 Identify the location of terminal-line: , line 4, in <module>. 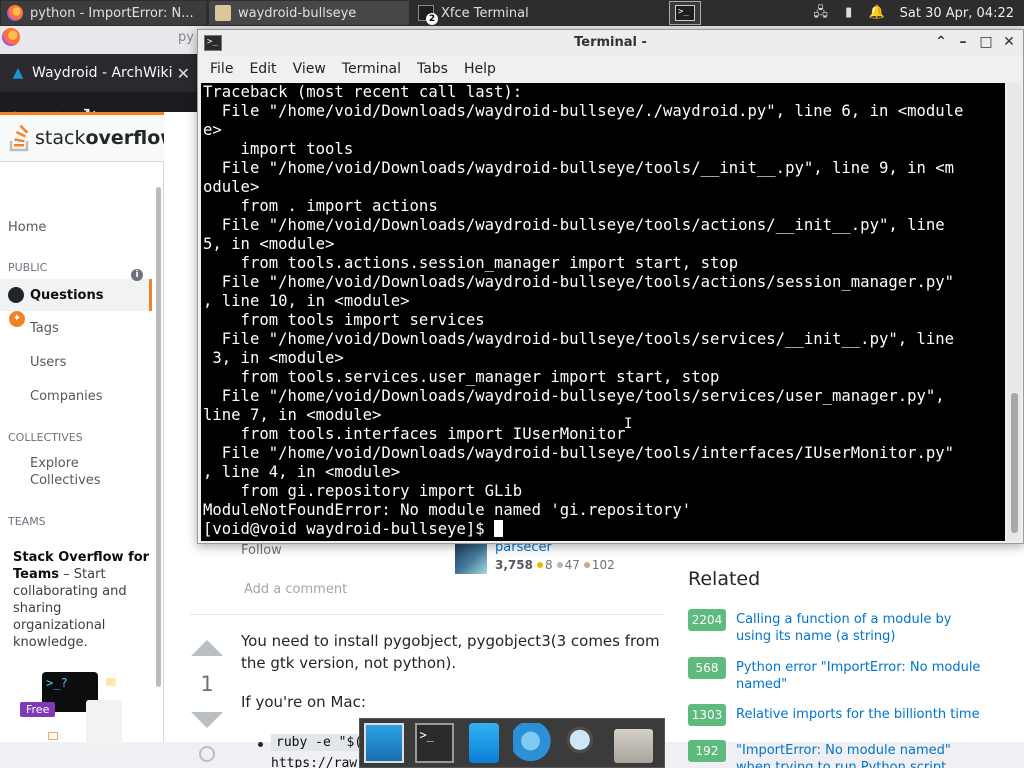
(302, 472).